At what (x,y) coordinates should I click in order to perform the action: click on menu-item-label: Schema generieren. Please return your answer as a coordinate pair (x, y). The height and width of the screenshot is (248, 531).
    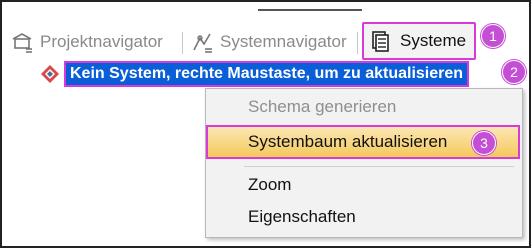
    Looking at the image, I should click on (322, 106).